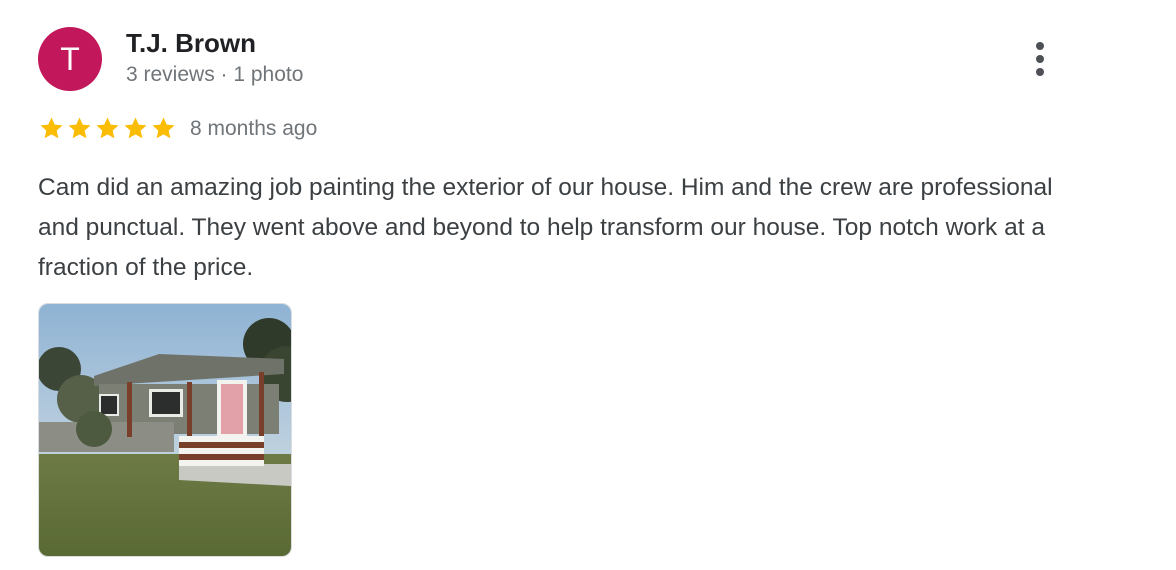 The height and width of the screenshot is (570, 1176). I want to click on house-photo-image, so click(165, 430).